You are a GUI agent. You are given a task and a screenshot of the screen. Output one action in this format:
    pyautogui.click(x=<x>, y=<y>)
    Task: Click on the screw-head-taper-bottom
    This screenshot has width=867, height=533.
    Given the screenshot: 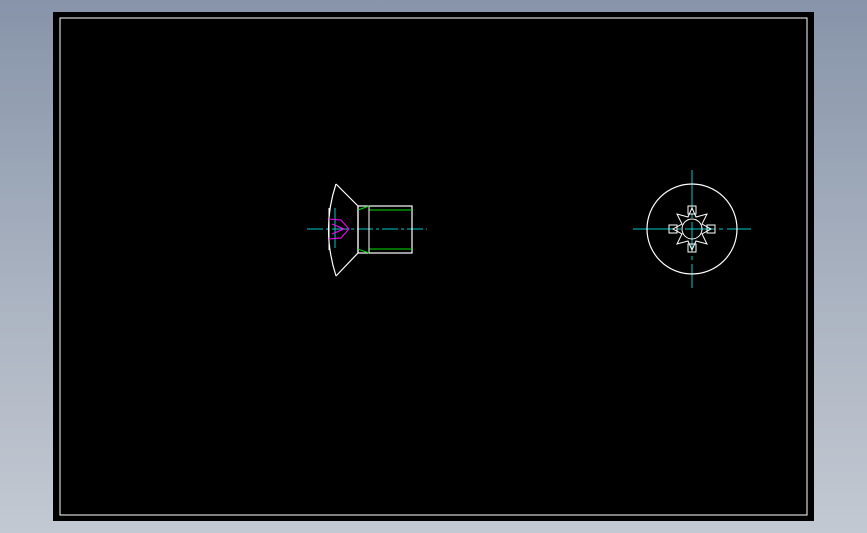 What is the action you would take?
    pyautogui.click(x=347, y=264)
    